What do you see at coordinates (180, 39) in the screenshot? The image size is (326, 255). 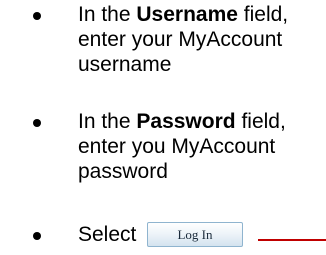 I see `instruction-line-2: enter your MyAccount` at bounding box center [180, 39].